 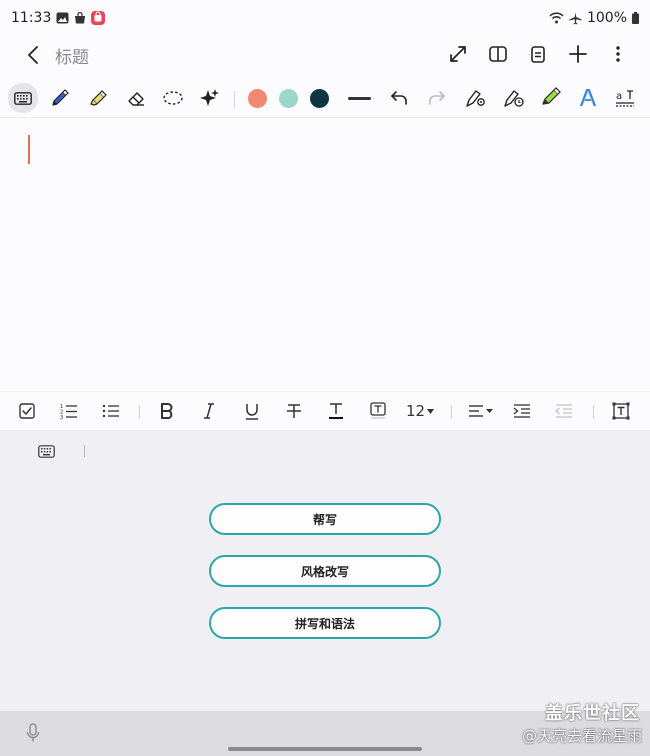 I want to click on bold-icon, so click(x=167, y=411).